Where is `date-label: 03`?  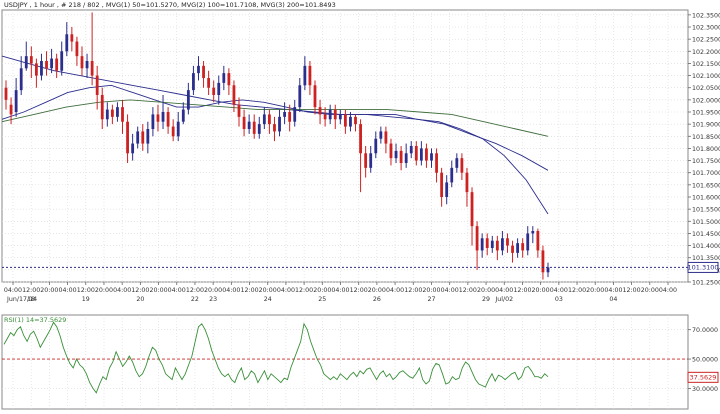 date-label: 03 is located at coordinates (559, 299).